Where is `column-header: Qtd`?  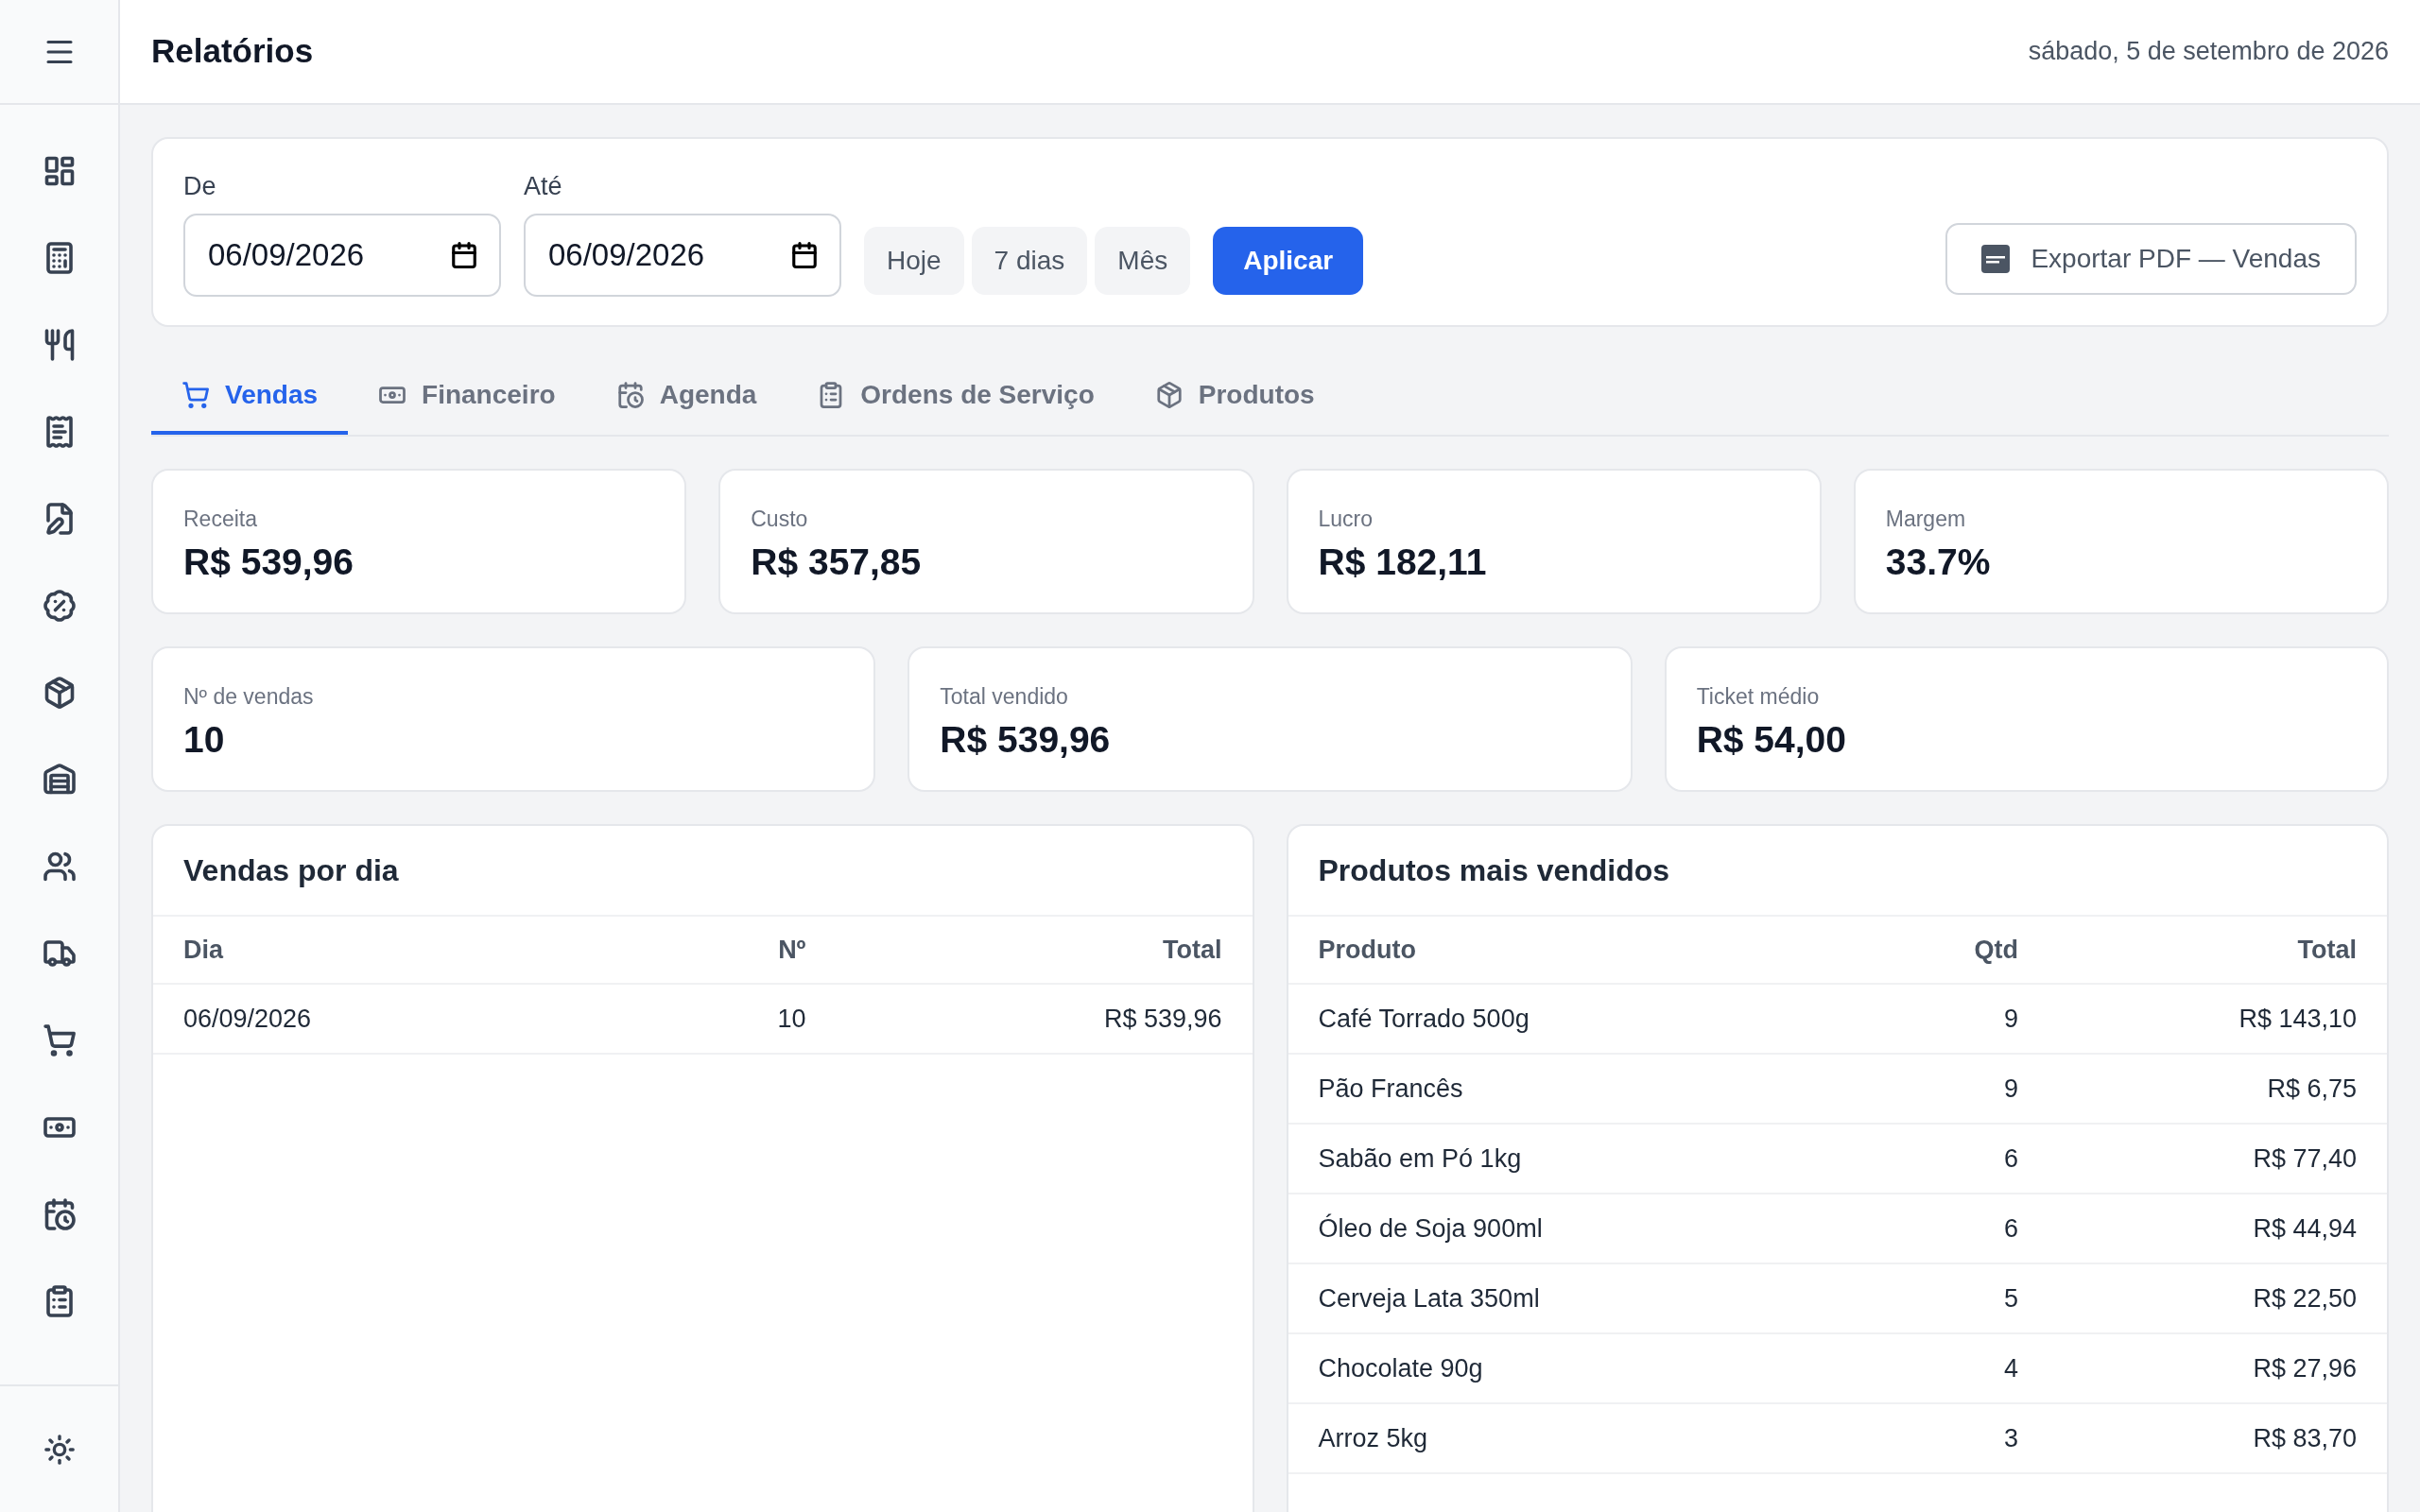
column-header: Qtd is located at coordinates (1996, 950).